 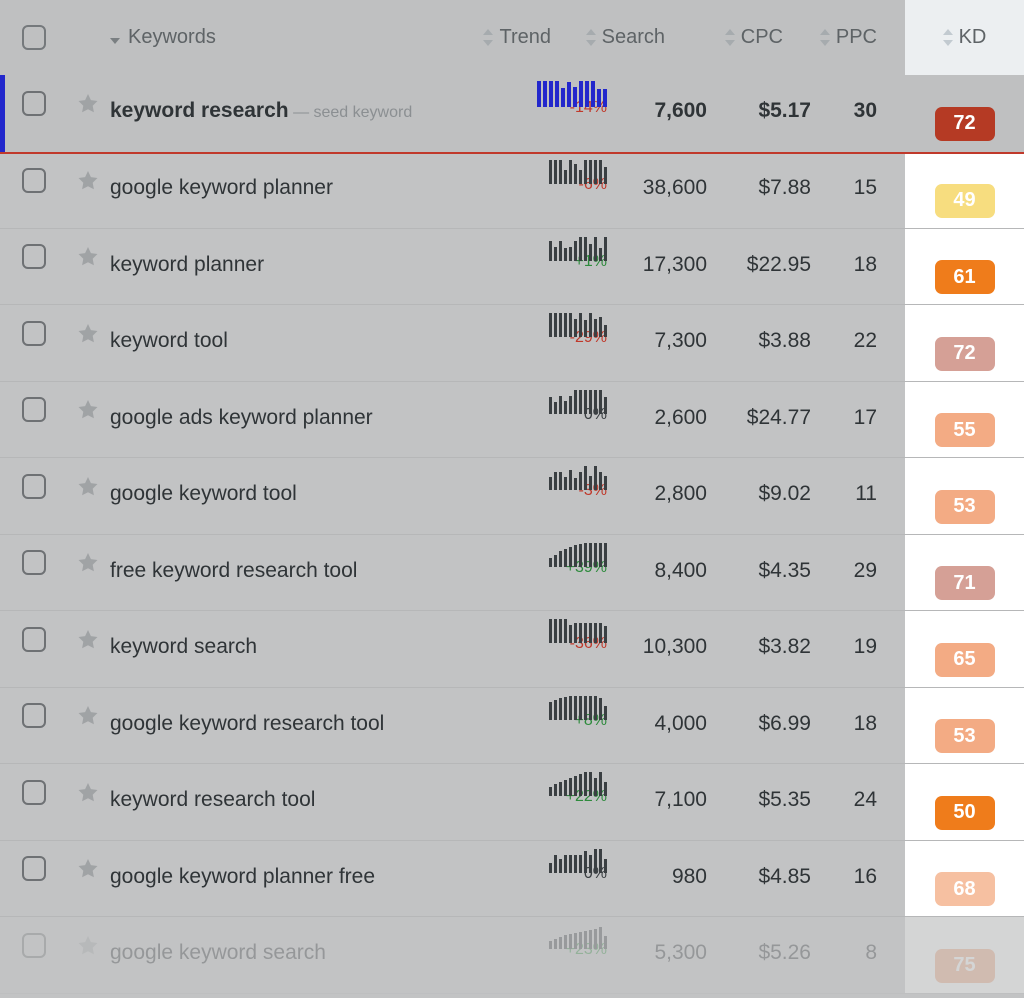 I want to click on table-row: keyword tool -29% 7,300 $3.88 22 72, so click(x=512, y=343).